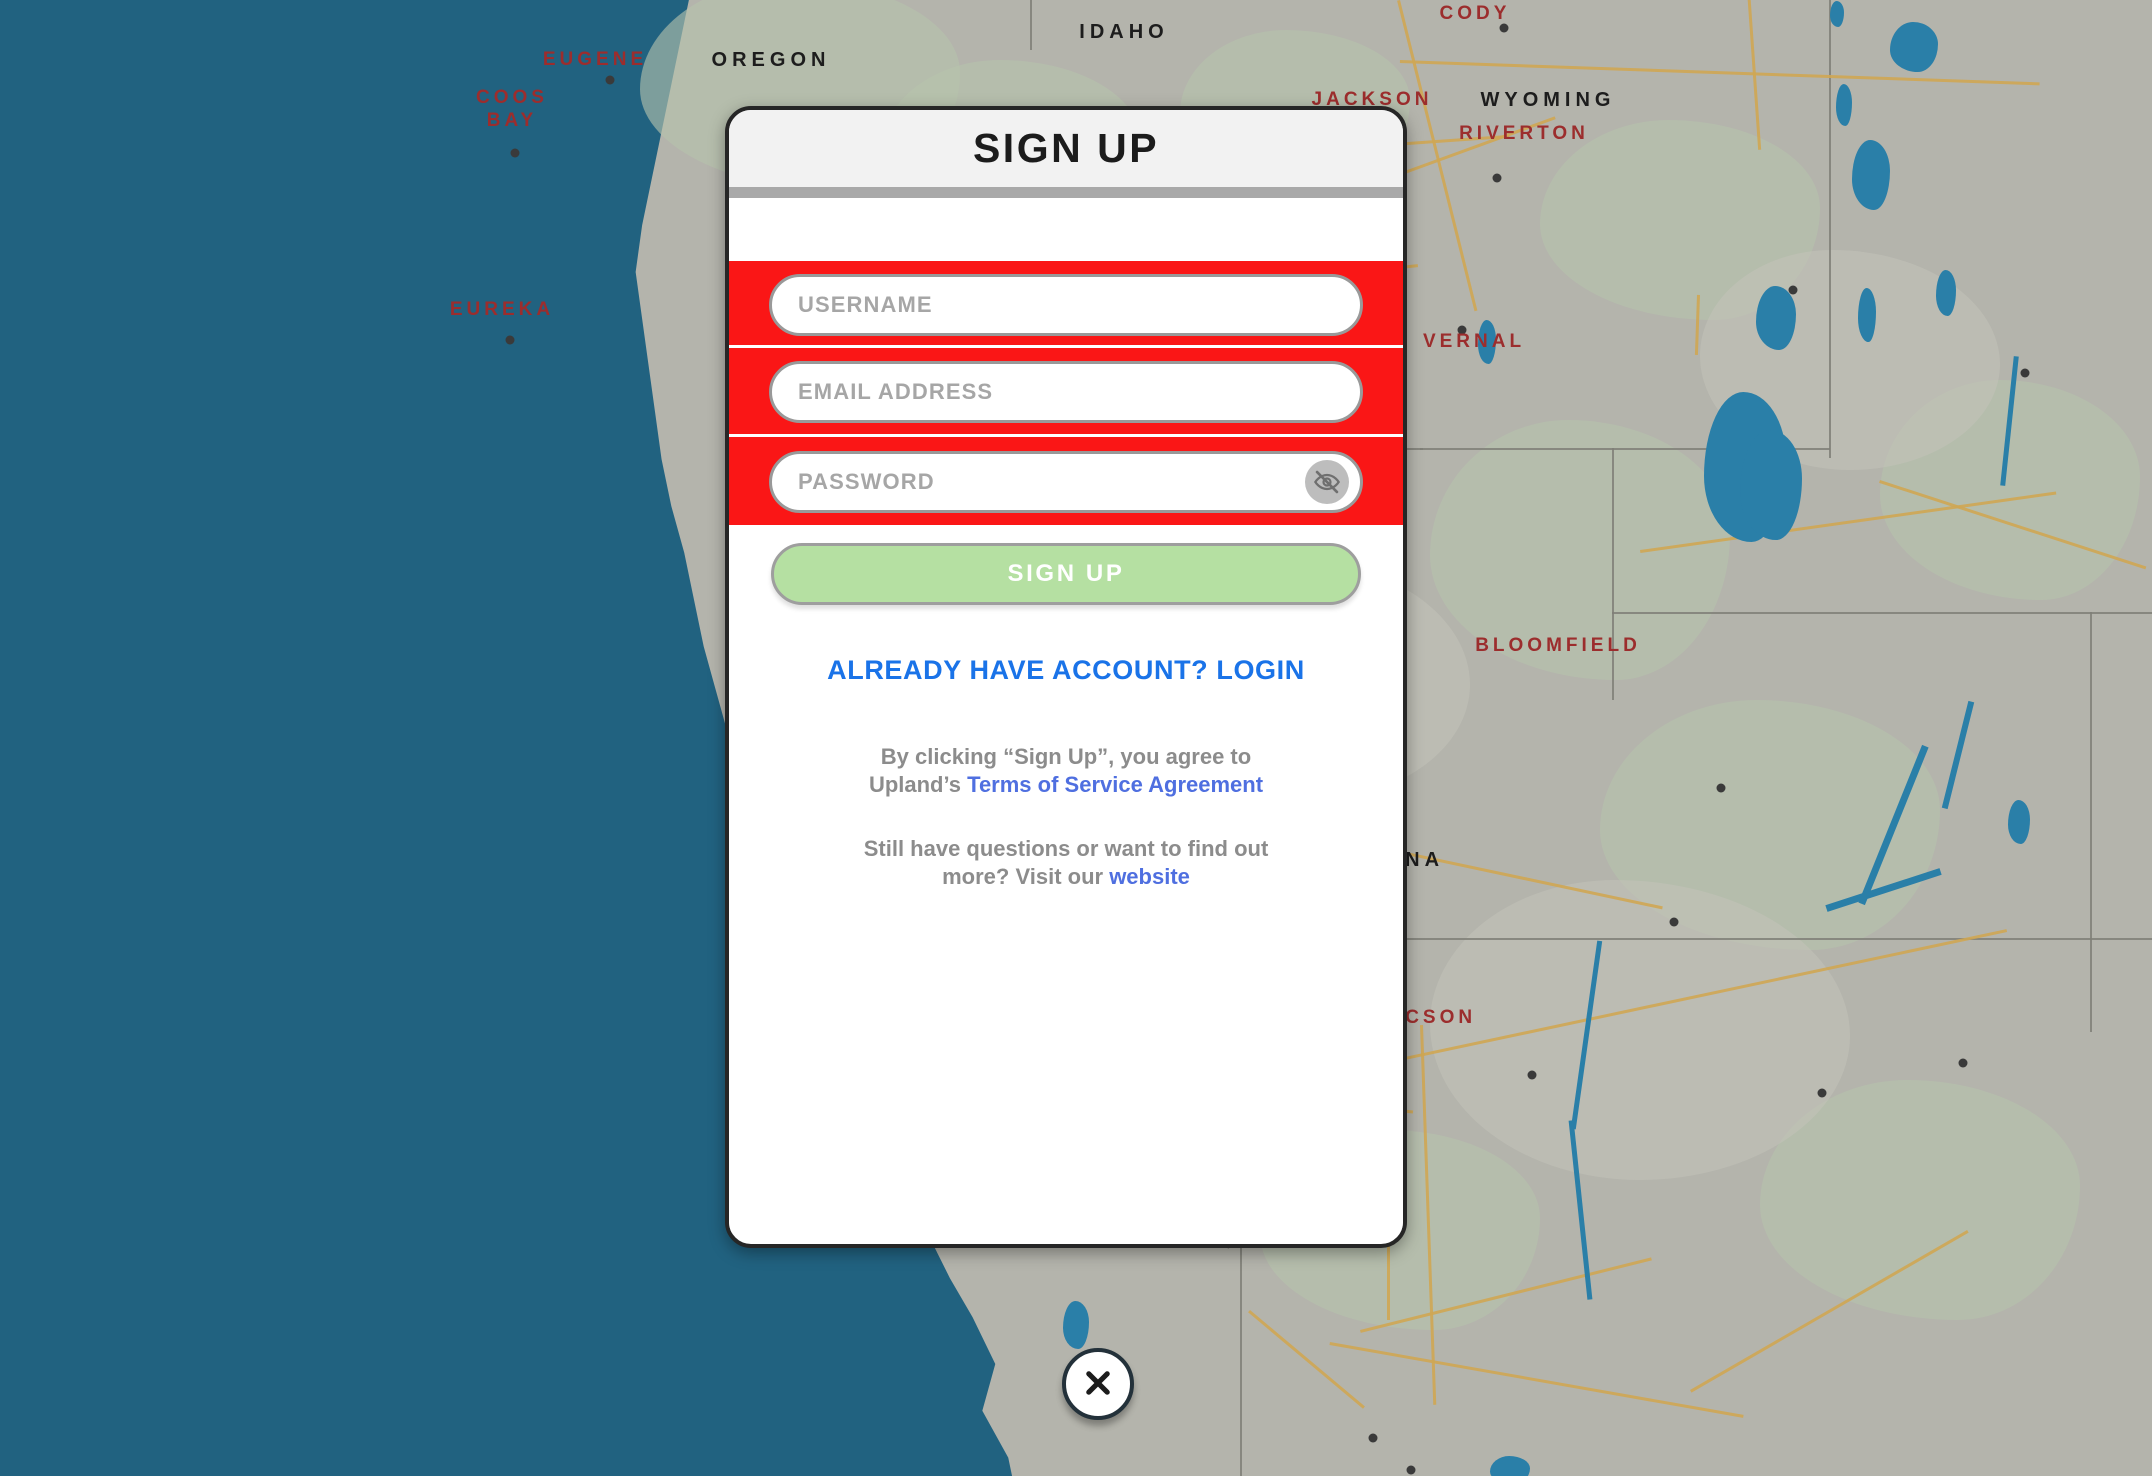 The height and width of the screenshot is (1476, 2152). I want to click on login-link: ALREADY HAVE ACCOUNT? LOGIN, so click(1066, 670).